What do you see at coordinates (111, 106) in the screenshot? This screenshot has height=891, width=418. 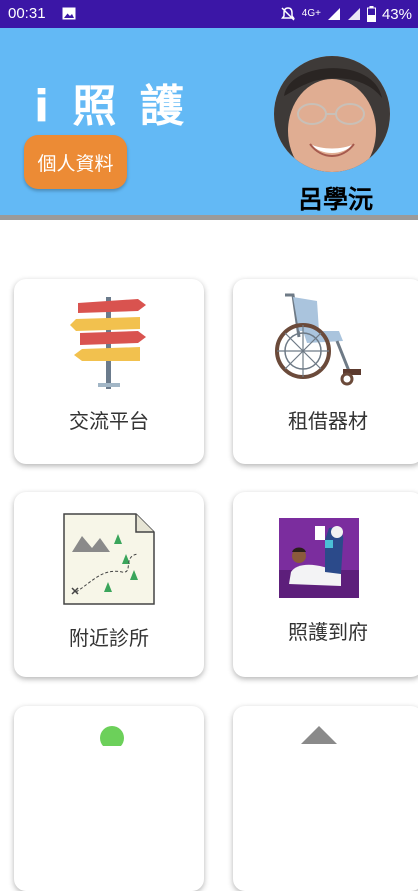 I see `app-title: i 照 護` at bounding box center [111, 106].